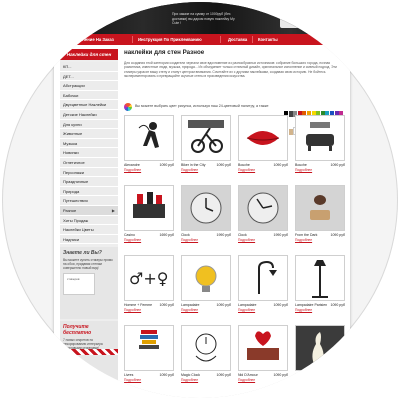 Image resolution: width=400 pixels, height=400 pixels. I want to click on product-name: Biker in the City, so click(193, 165).